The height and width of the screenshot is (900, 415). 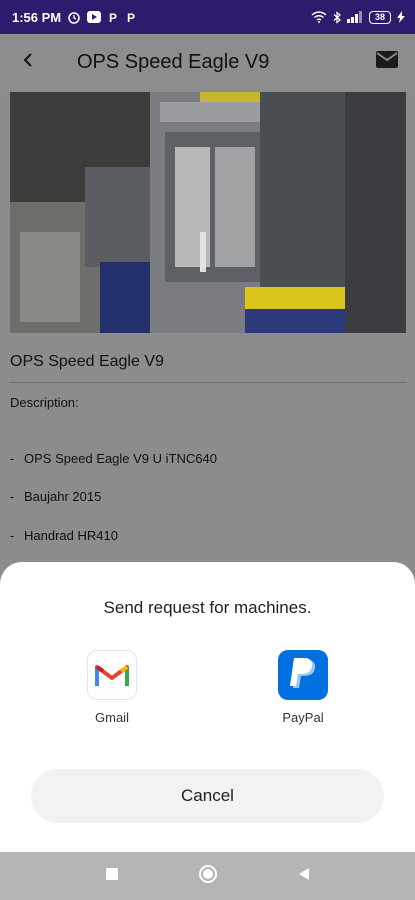 I want to click on triangle-back-icon, so click(x=304, y=876).